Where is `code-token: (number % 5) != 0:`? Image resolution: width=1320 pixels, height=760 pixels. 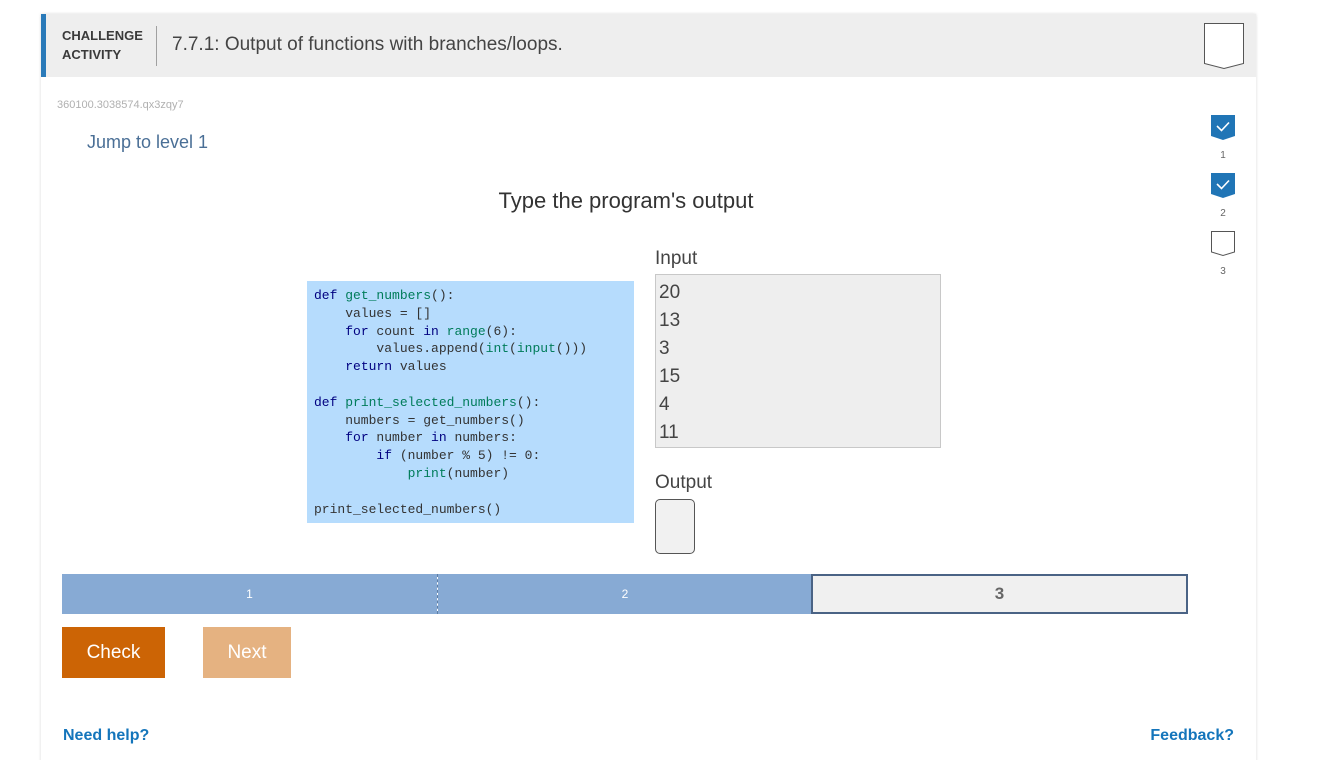 code-token: (number % 5) != 0: is located at coordinates (466, 456).